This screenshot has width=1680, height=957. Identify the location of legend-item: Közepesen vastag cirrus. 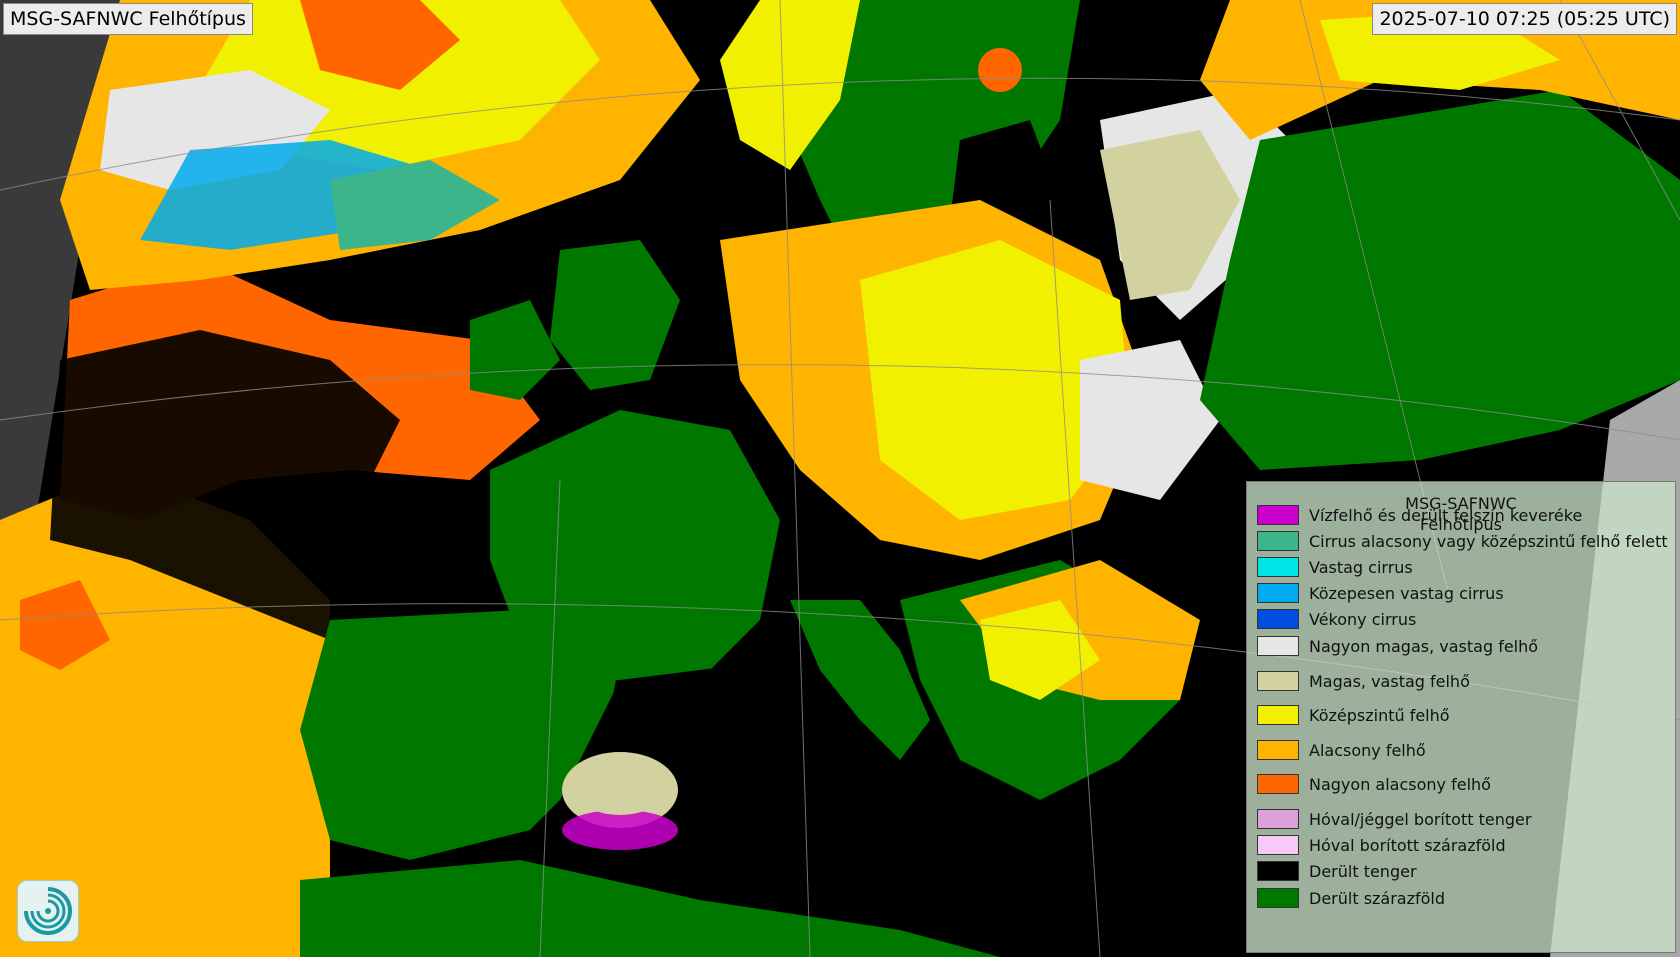
(1380, 593).